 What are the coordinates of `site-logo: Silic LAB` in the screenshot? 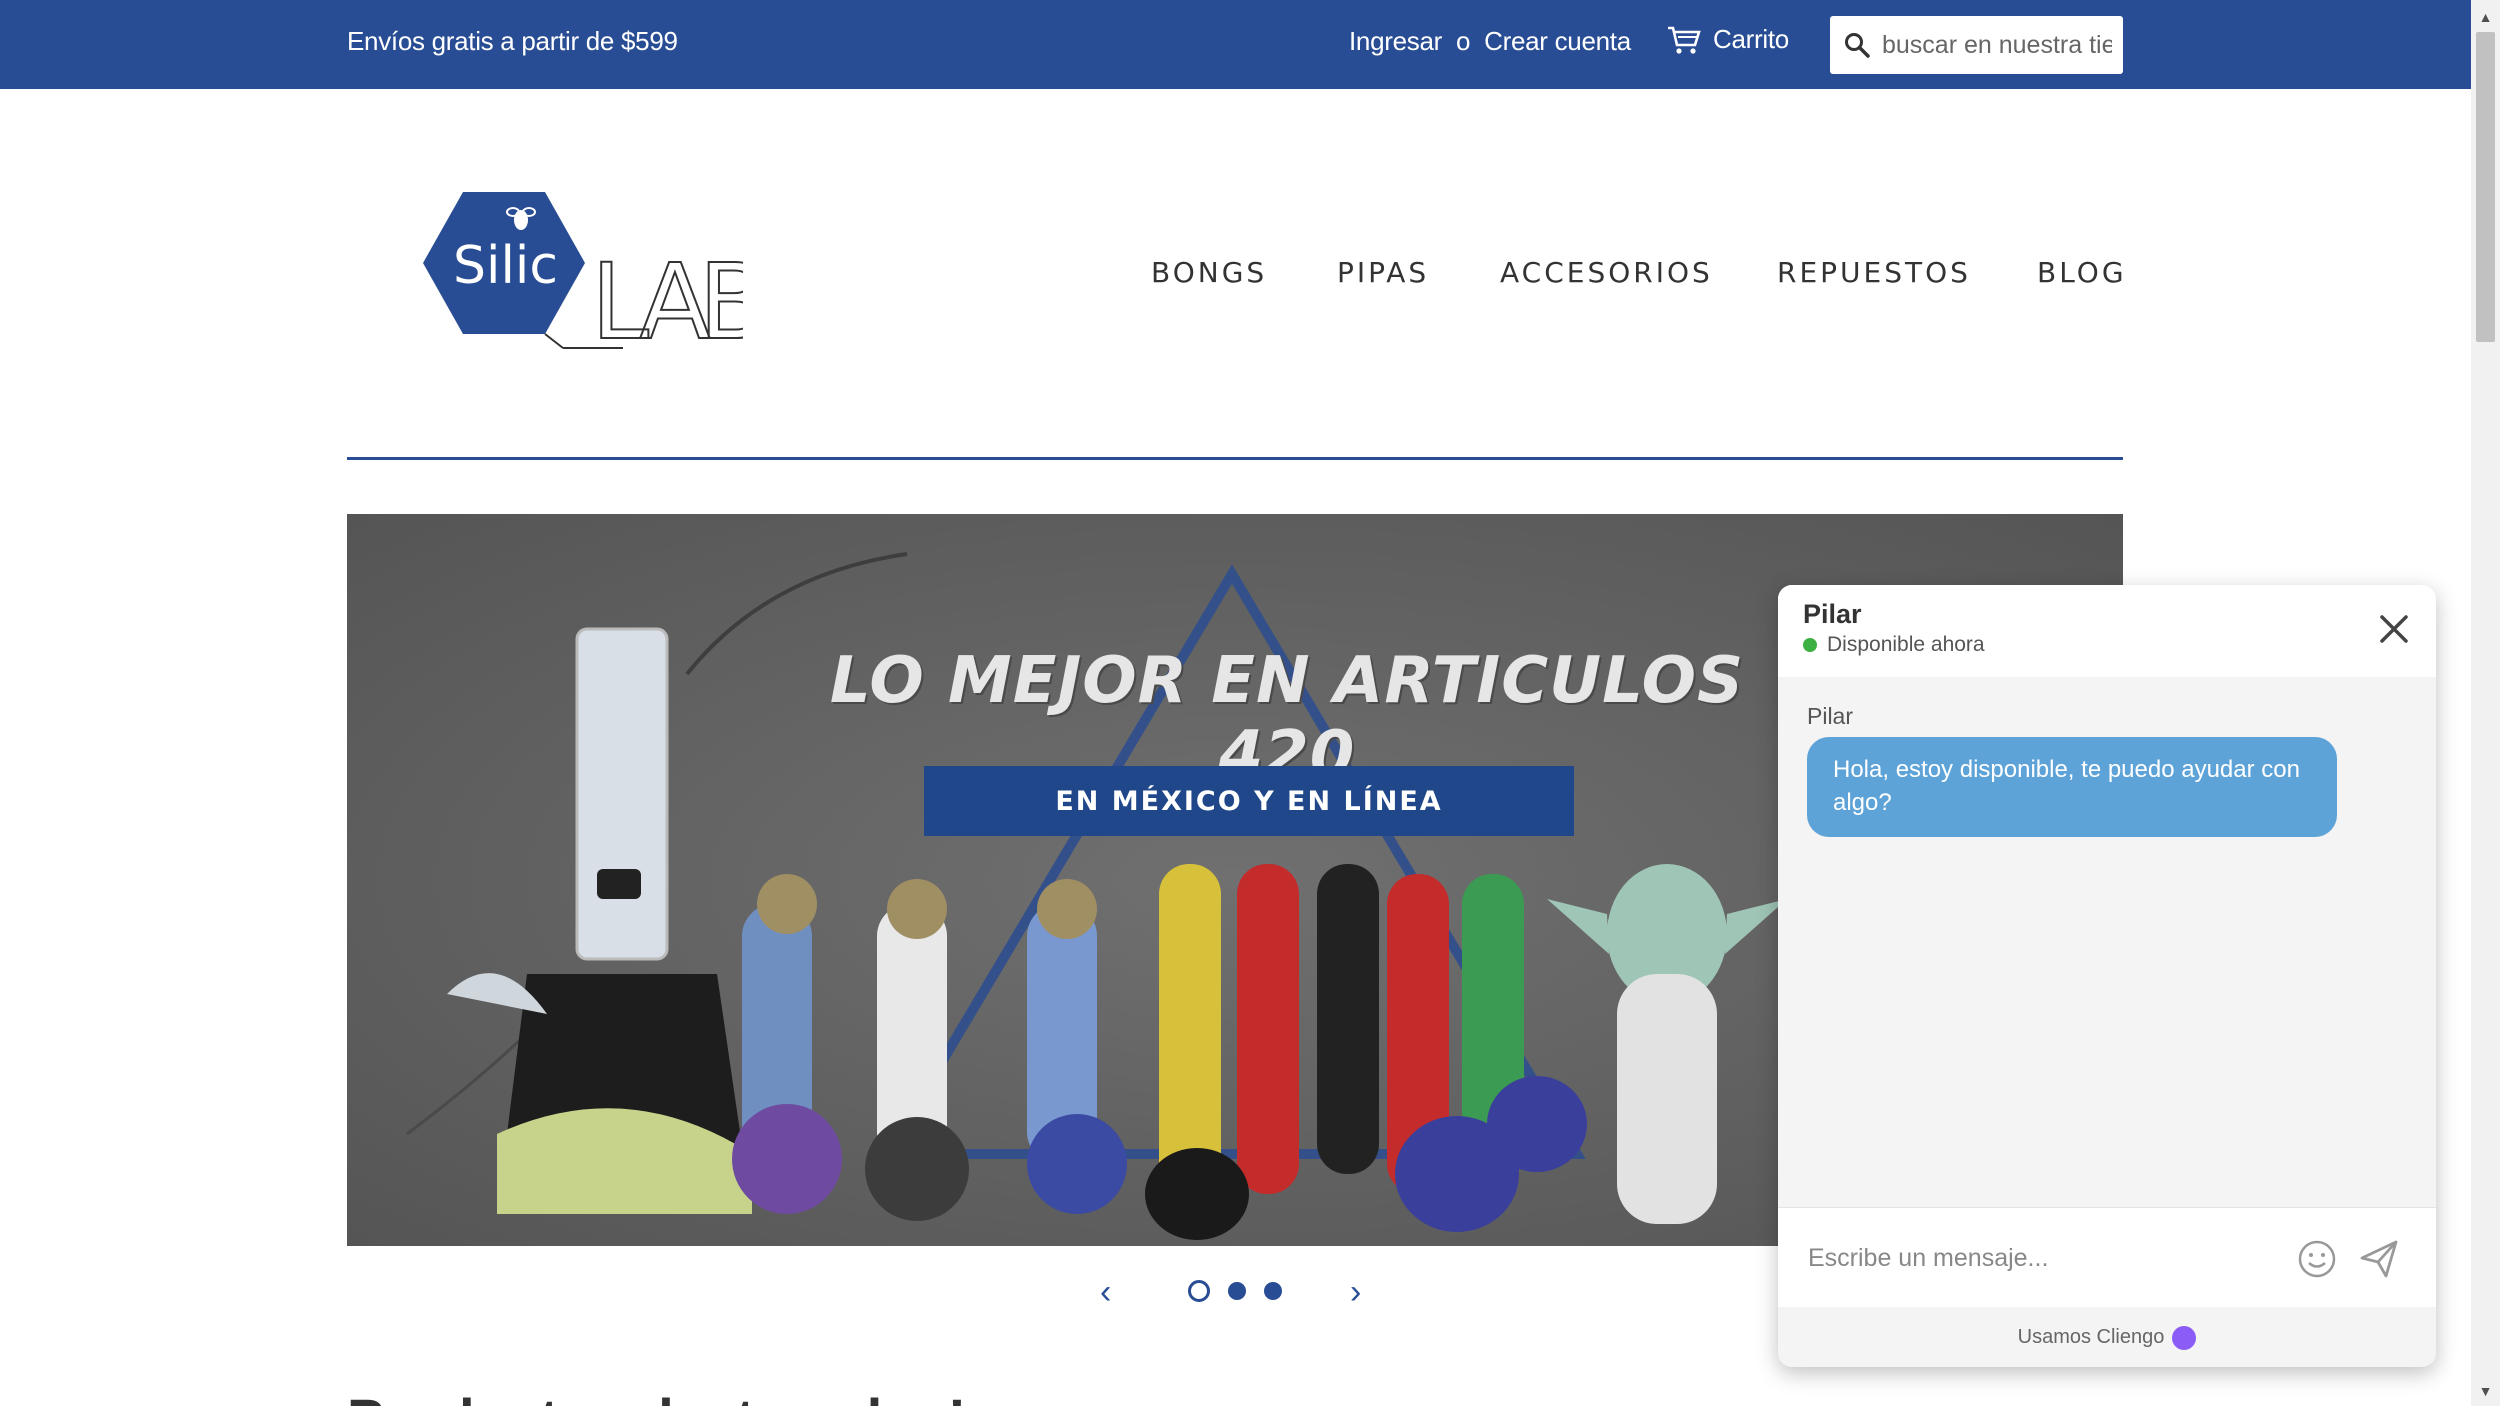 It's located at (594, 276).